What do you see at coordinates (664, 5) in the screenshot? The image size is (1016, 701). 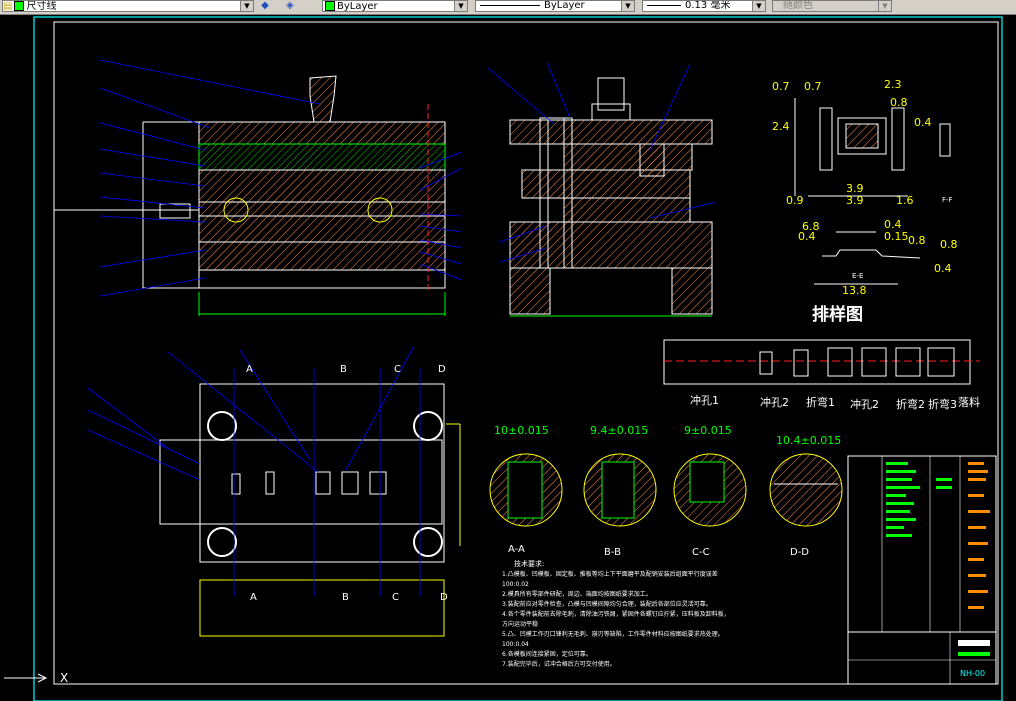 I see `lineweight-preview` at bounding box center [664, 5].